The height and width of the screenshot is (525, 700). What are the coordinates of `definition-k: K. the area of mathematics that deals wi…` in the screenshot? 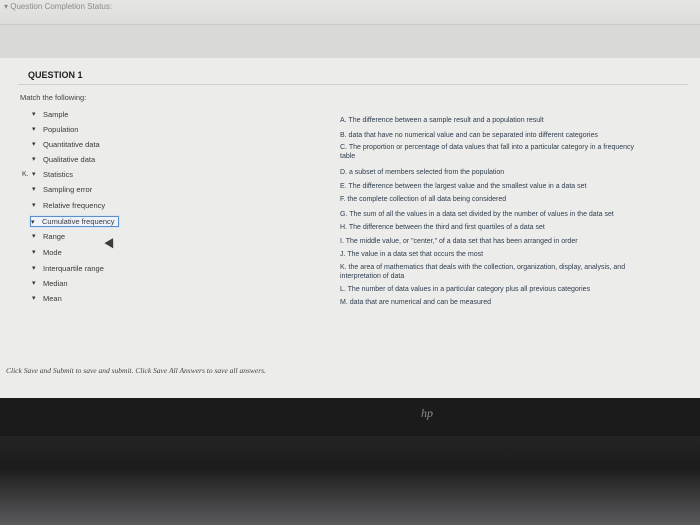 It's located at (483, 272).